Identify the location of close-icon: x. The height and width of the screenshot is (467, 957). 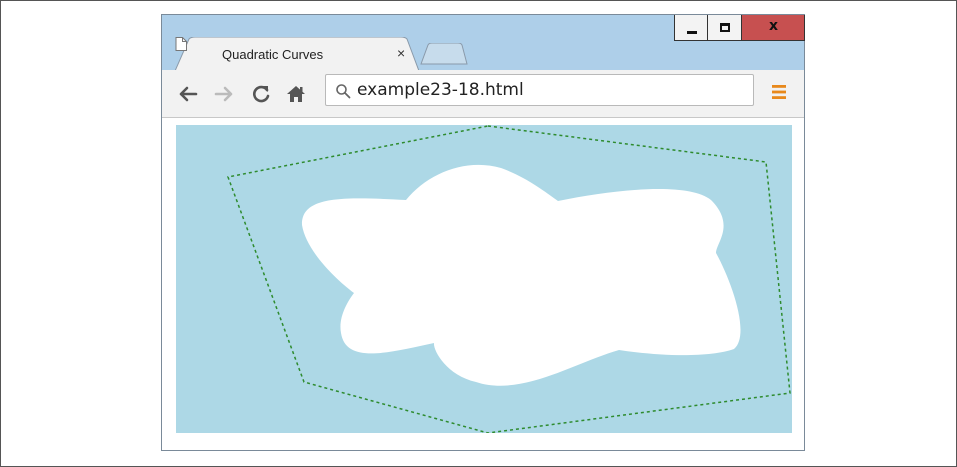
(773, 26).